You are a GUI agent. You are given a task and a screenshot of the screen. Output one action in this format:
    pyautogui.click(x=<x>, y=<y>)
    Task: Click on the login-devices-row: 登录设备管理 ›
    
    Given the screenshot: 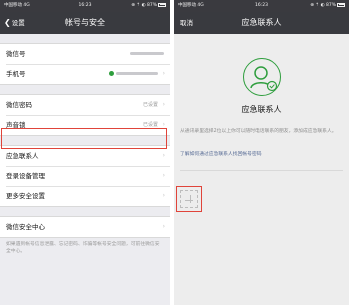 What is the action you would take?
    pyautogui.click(x=85, y=176)
    